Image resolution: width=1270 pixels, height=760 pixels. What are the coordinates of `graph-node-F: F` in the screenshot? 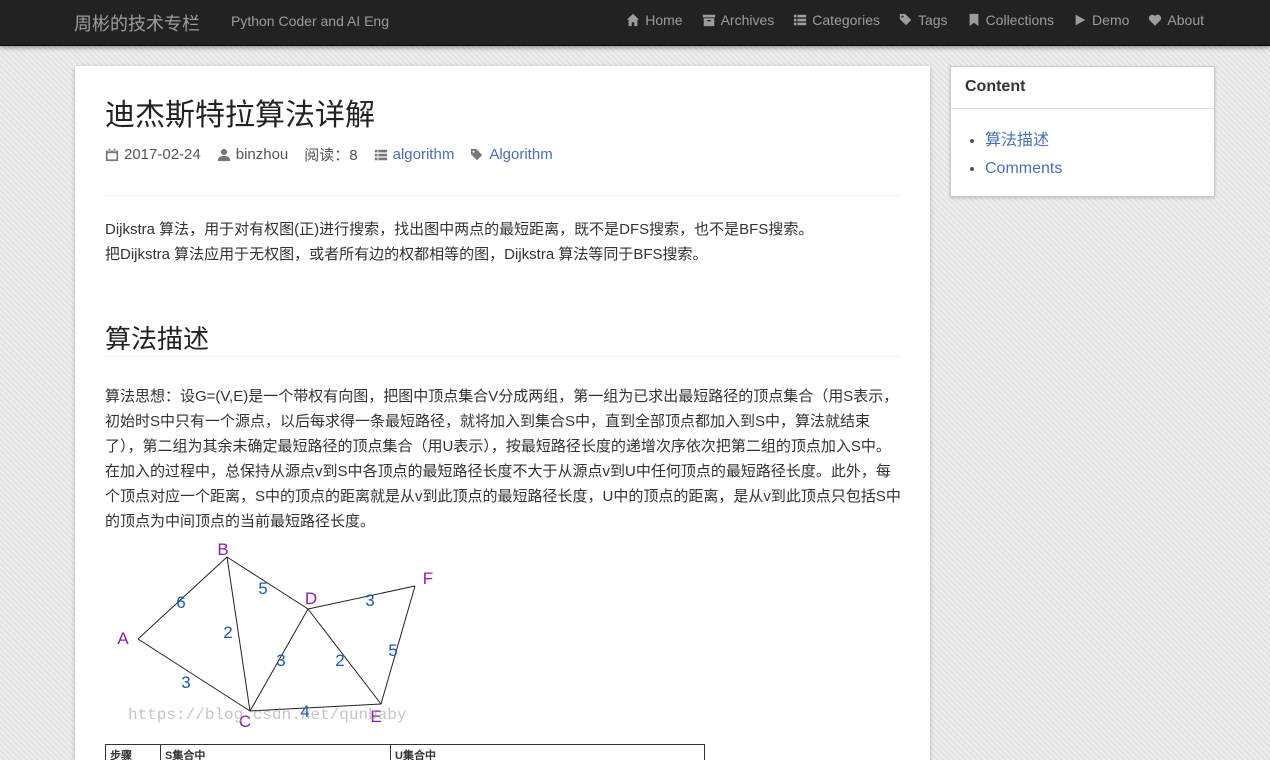 It's located at (428, 578).